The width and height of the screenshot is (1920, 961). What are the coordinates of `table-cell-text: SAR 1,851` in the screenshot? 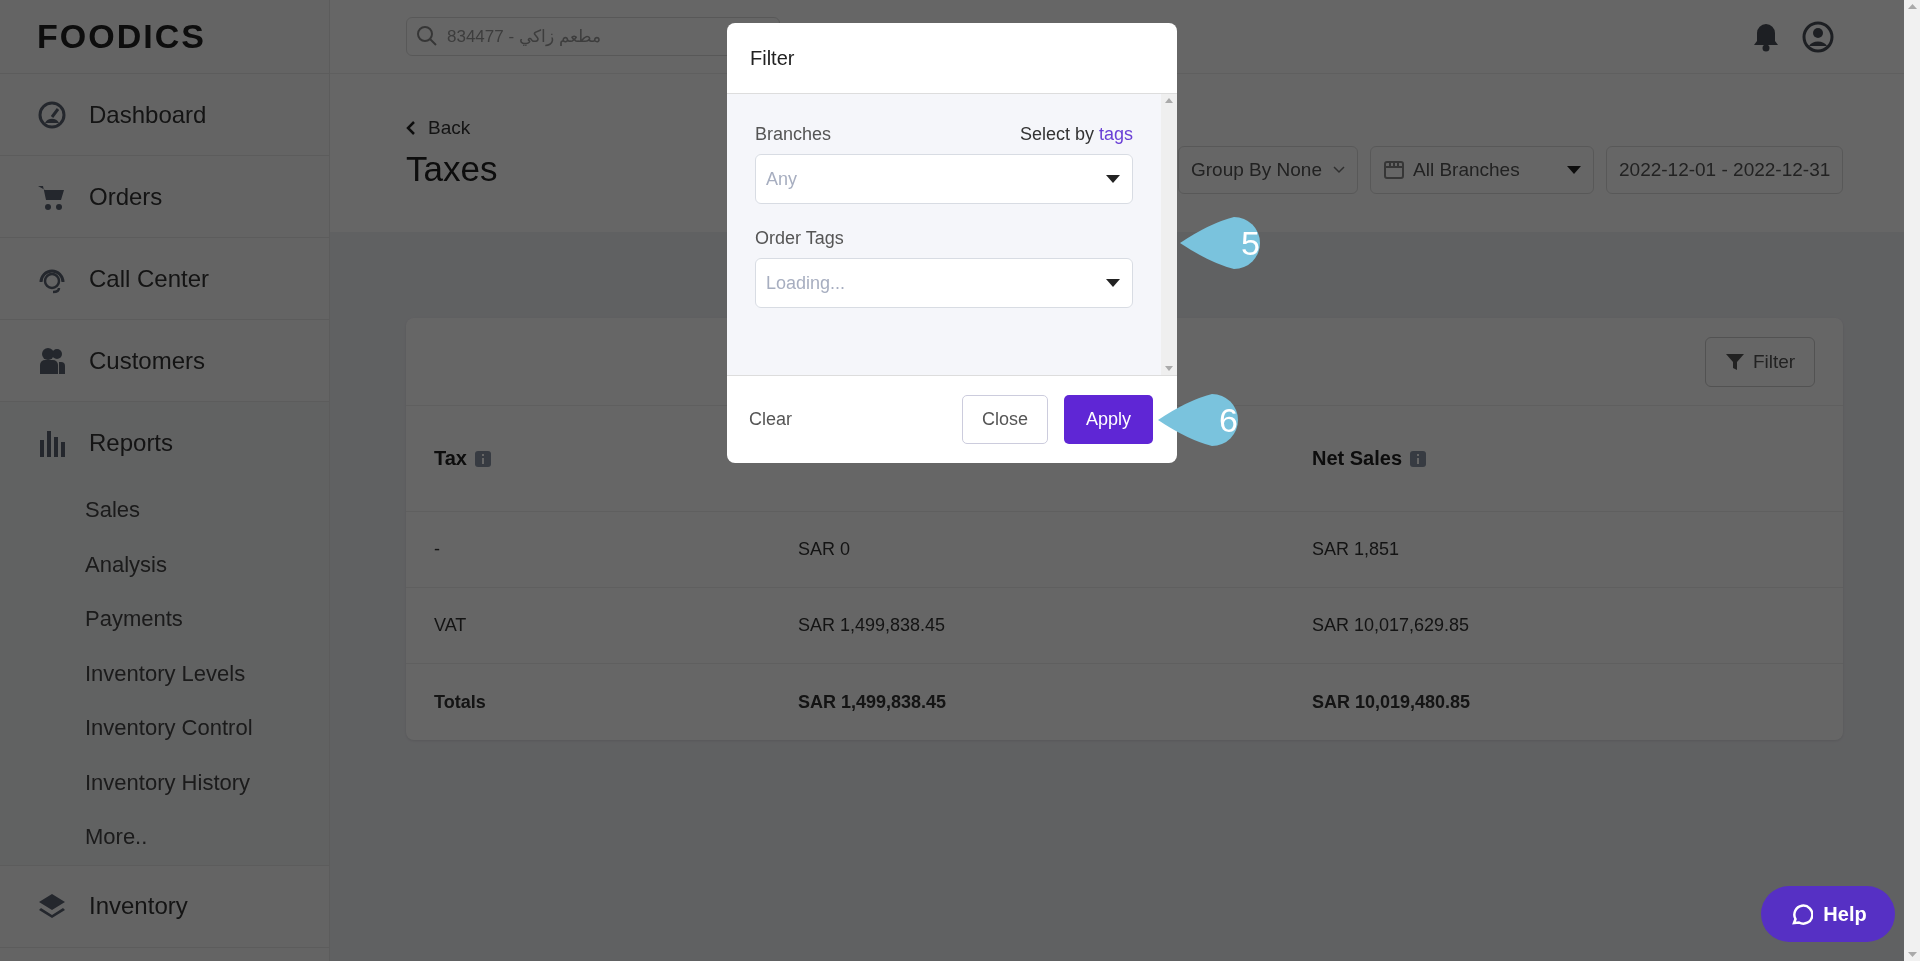 It's located at (1356, 549).